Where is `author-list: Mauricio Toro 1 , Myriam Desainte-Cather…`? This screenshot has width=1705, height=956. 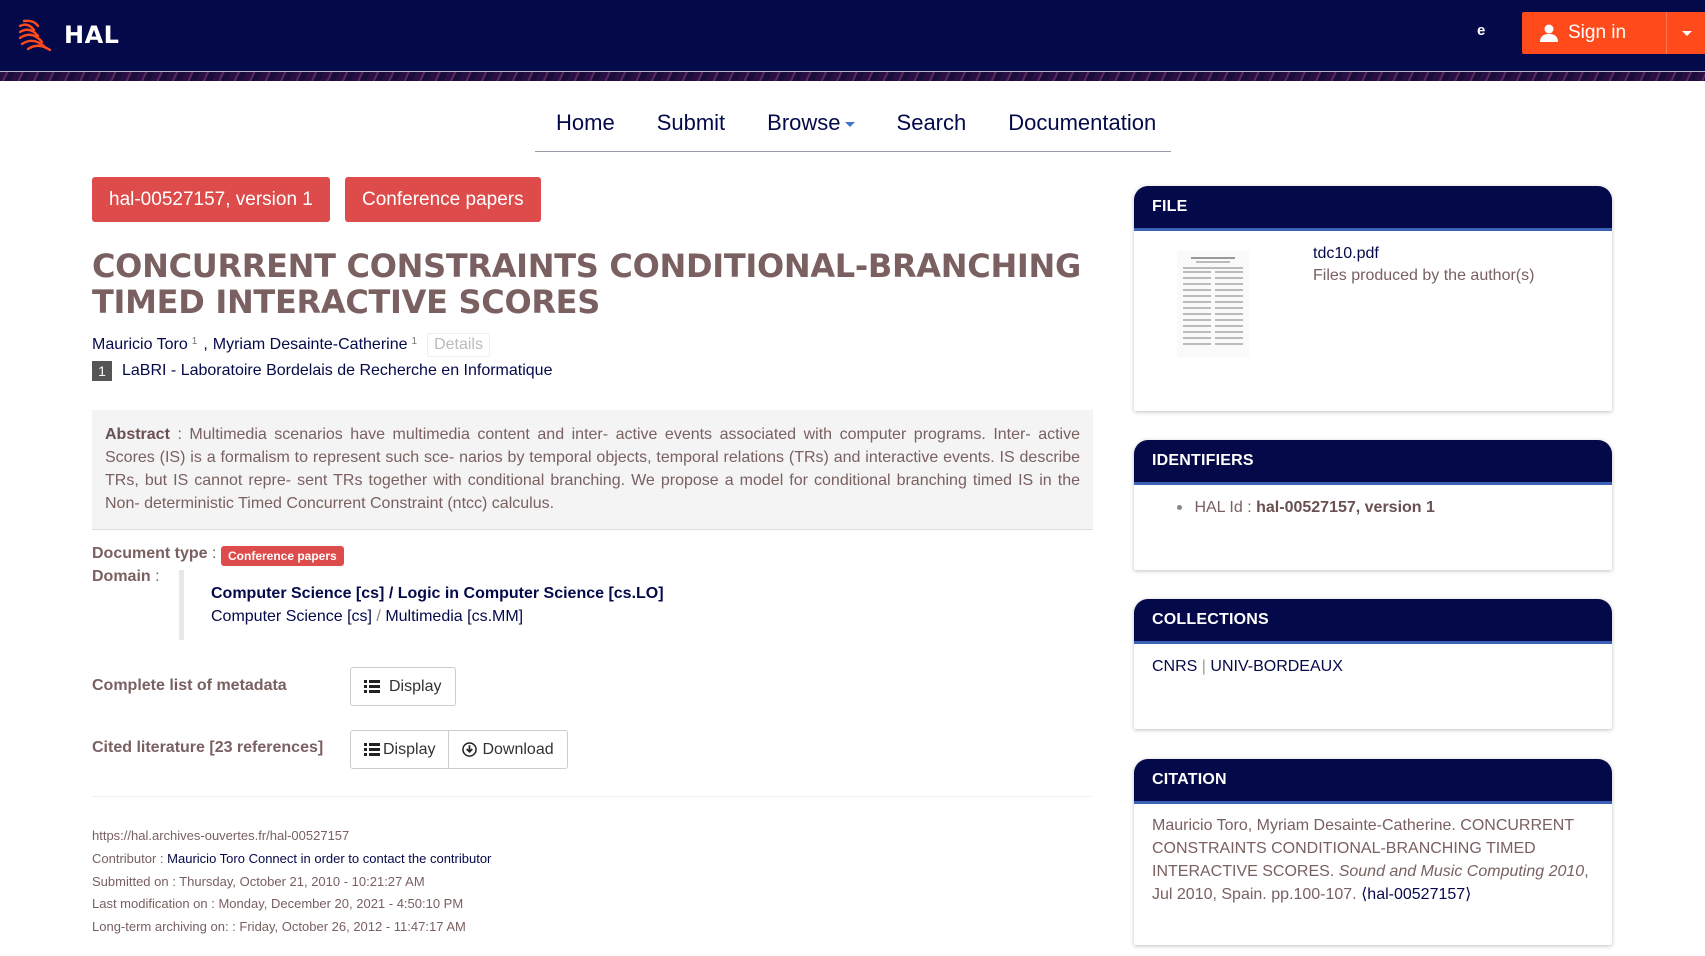 author-list: Mauricio Toro 1 , Myriam Desainte-Cather… is located at coordinates (291, 345).